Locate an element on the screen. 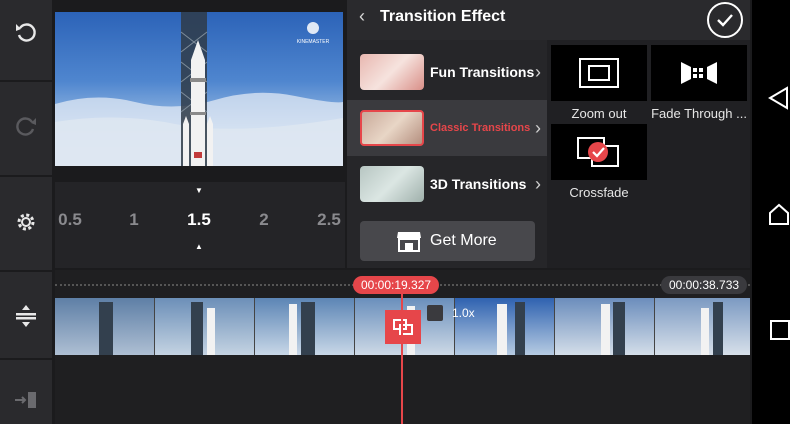  category-classic-transitions: Classic Transitions › is located at coordinates (447, 128).